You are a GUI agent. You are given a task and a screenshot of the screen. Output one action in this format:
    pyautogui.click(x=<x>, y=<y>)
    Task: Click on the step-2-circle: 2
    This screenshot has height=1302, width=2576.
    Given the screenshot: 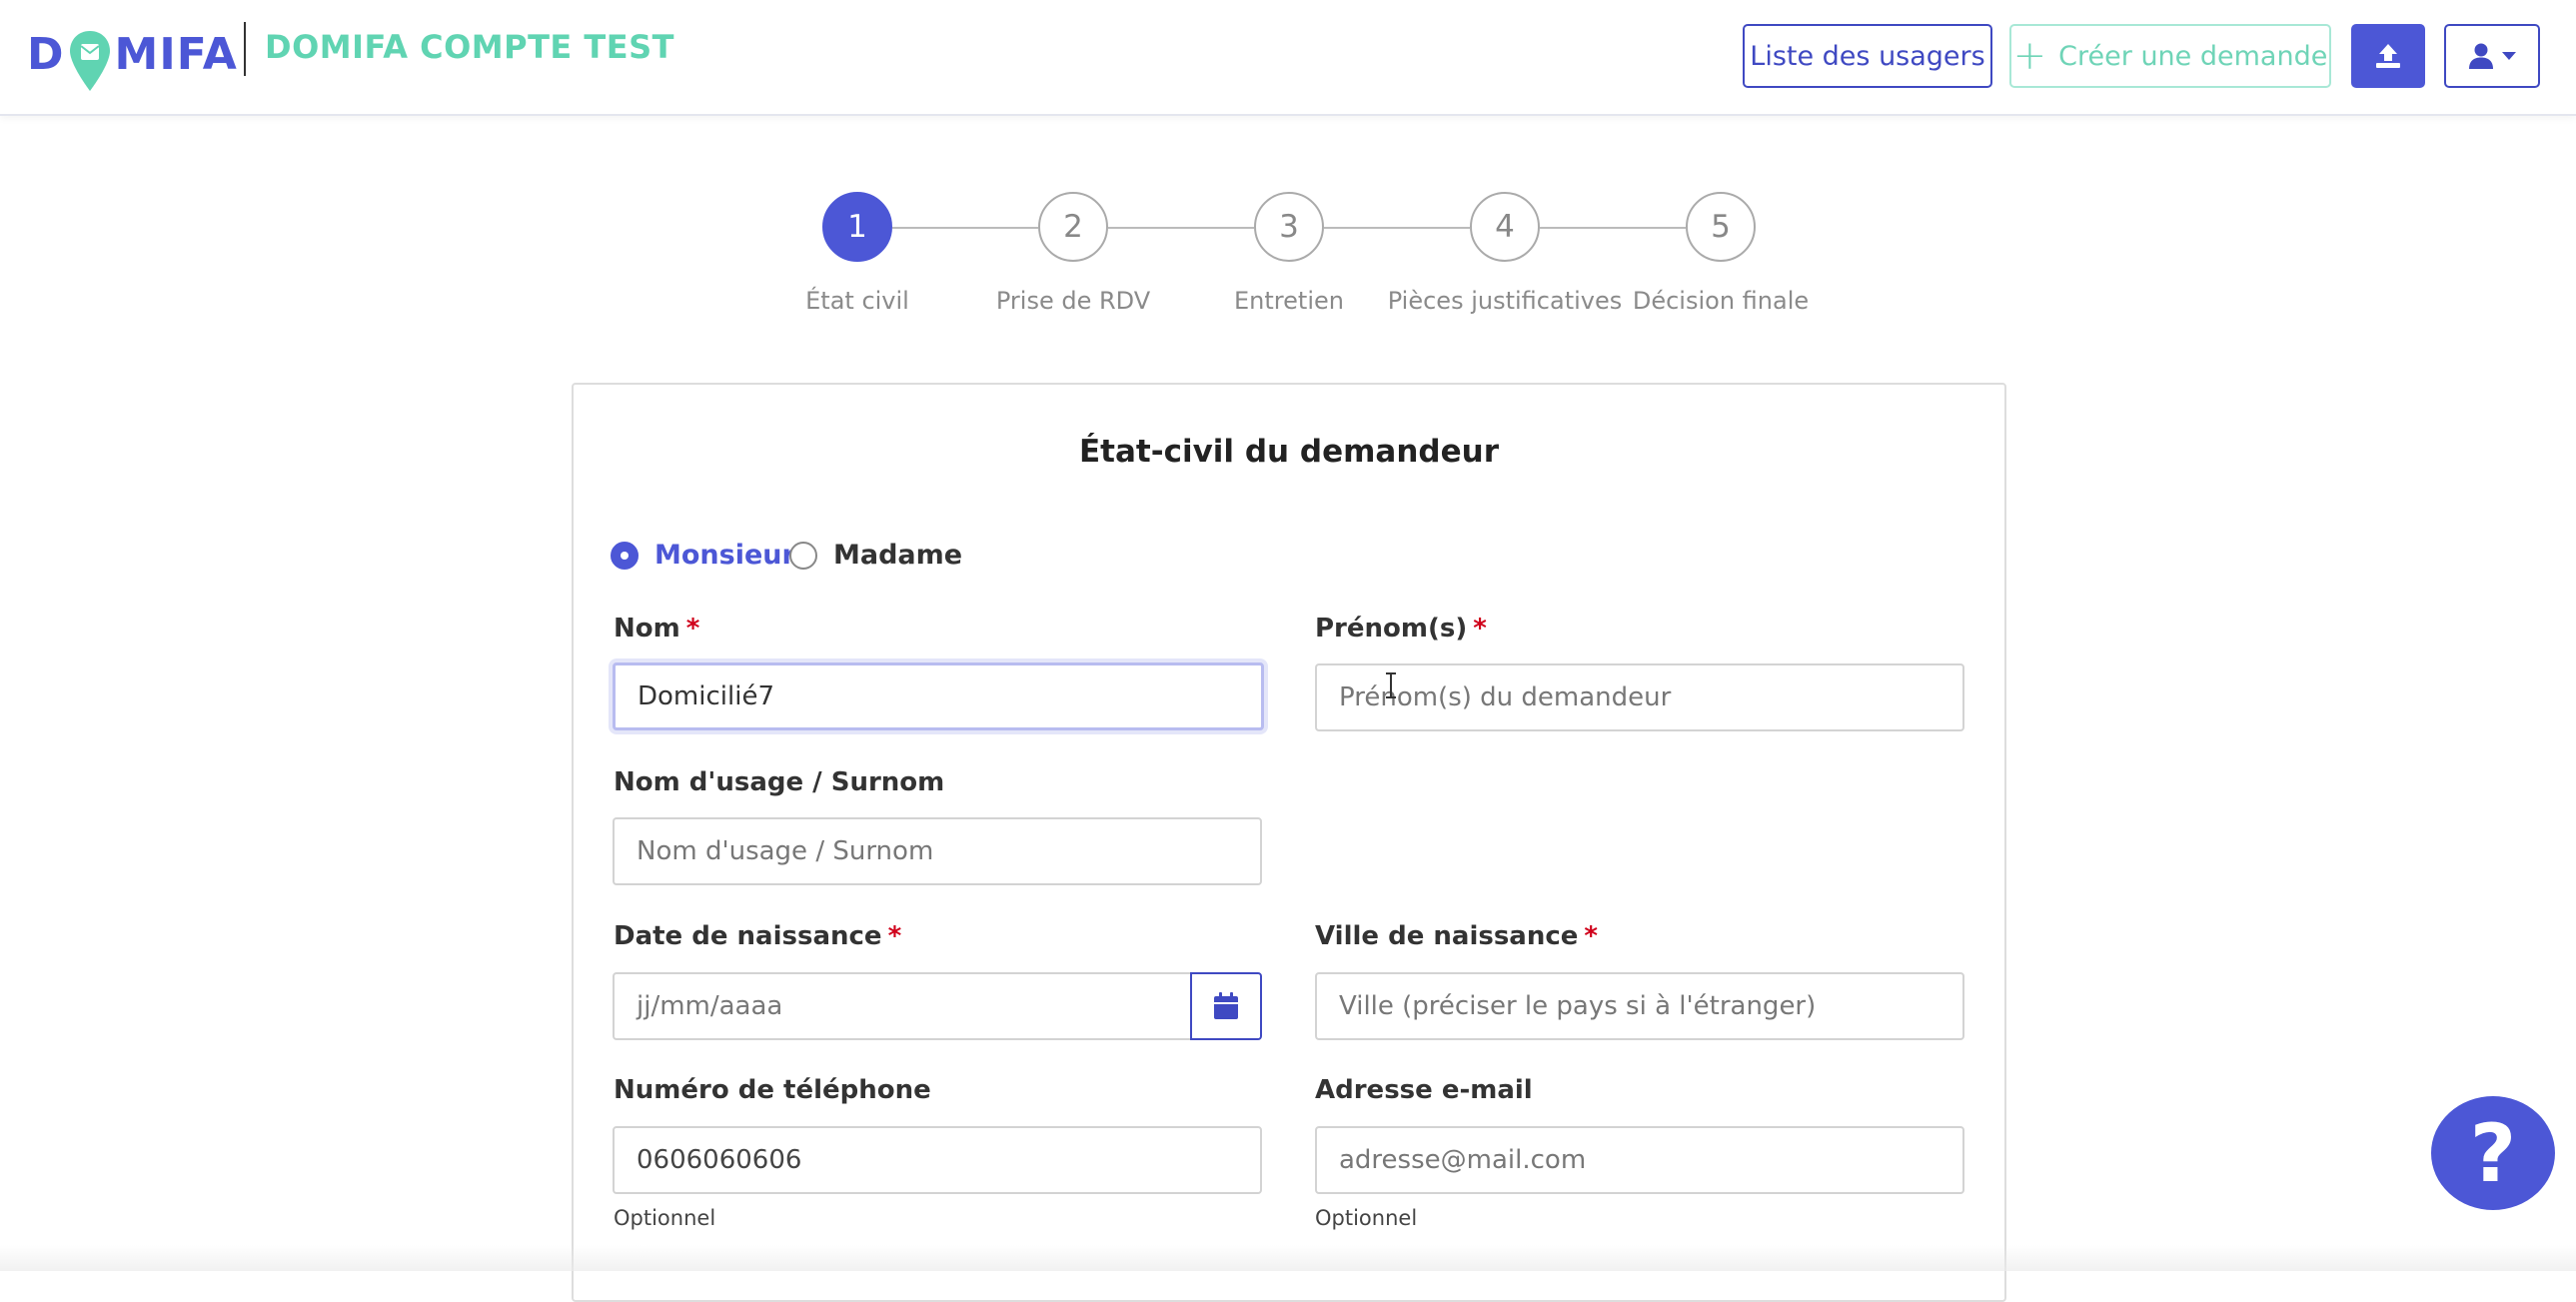 What is the action you would take?
    pyautogui.click(x=1073, y=227)
    